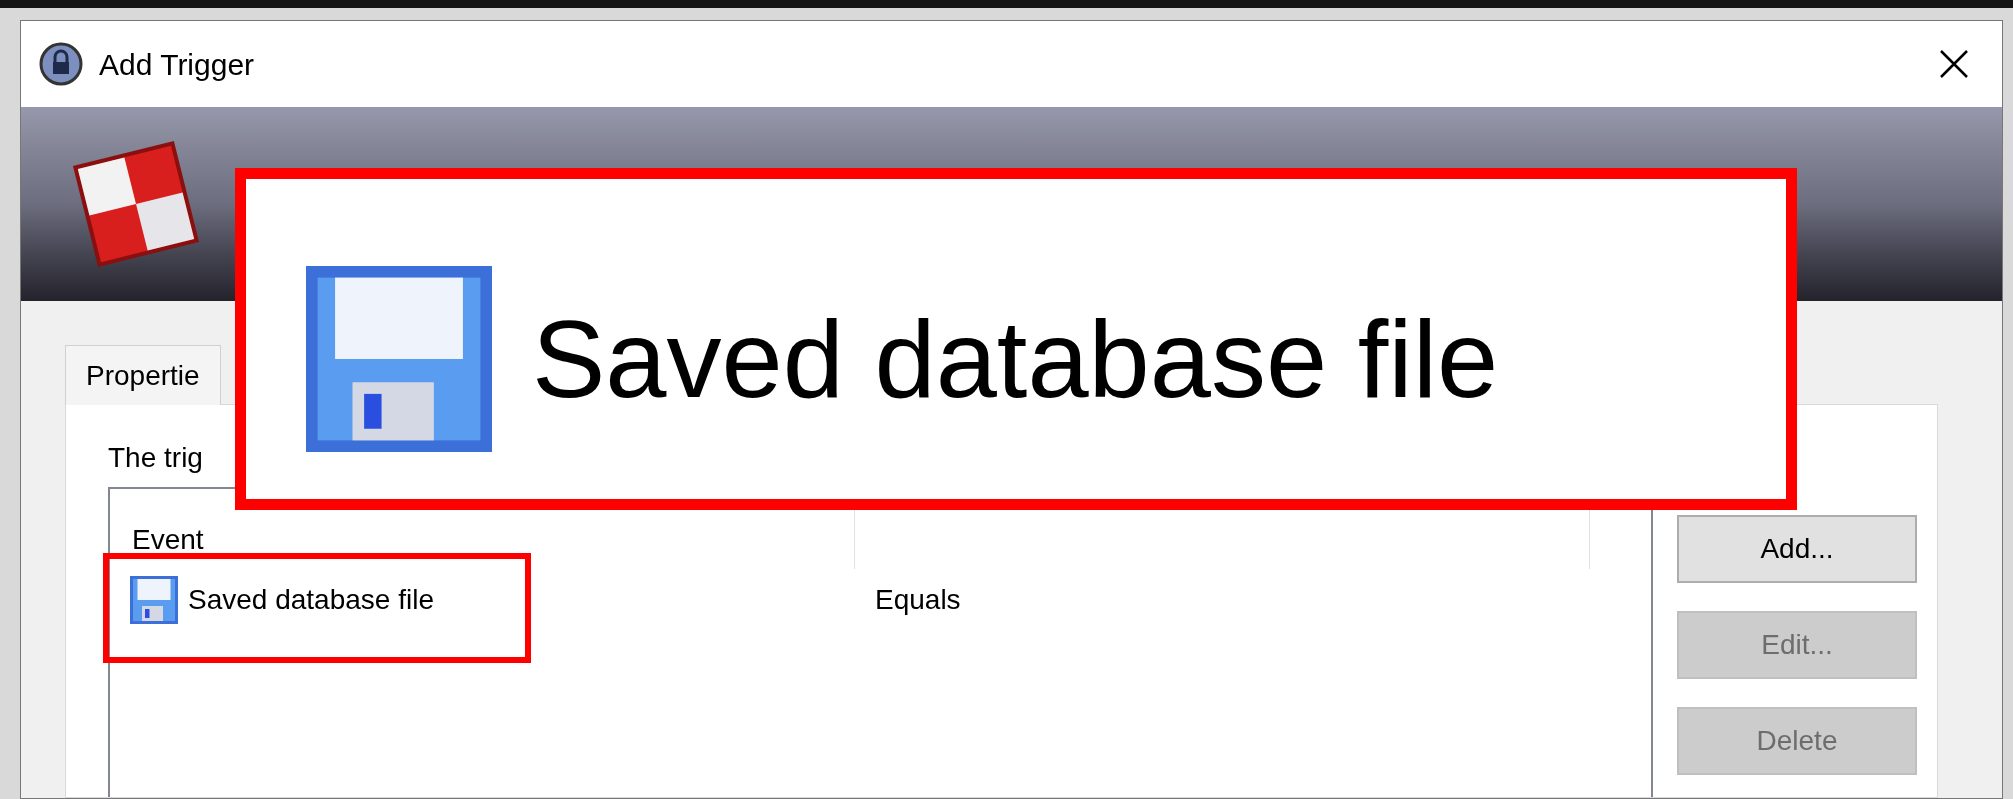 This screenshot has height=799, width=2013. Describe the element at coordinates (918, 600) in the screenshot. I see `condition-cell-text: Equals` at that location.